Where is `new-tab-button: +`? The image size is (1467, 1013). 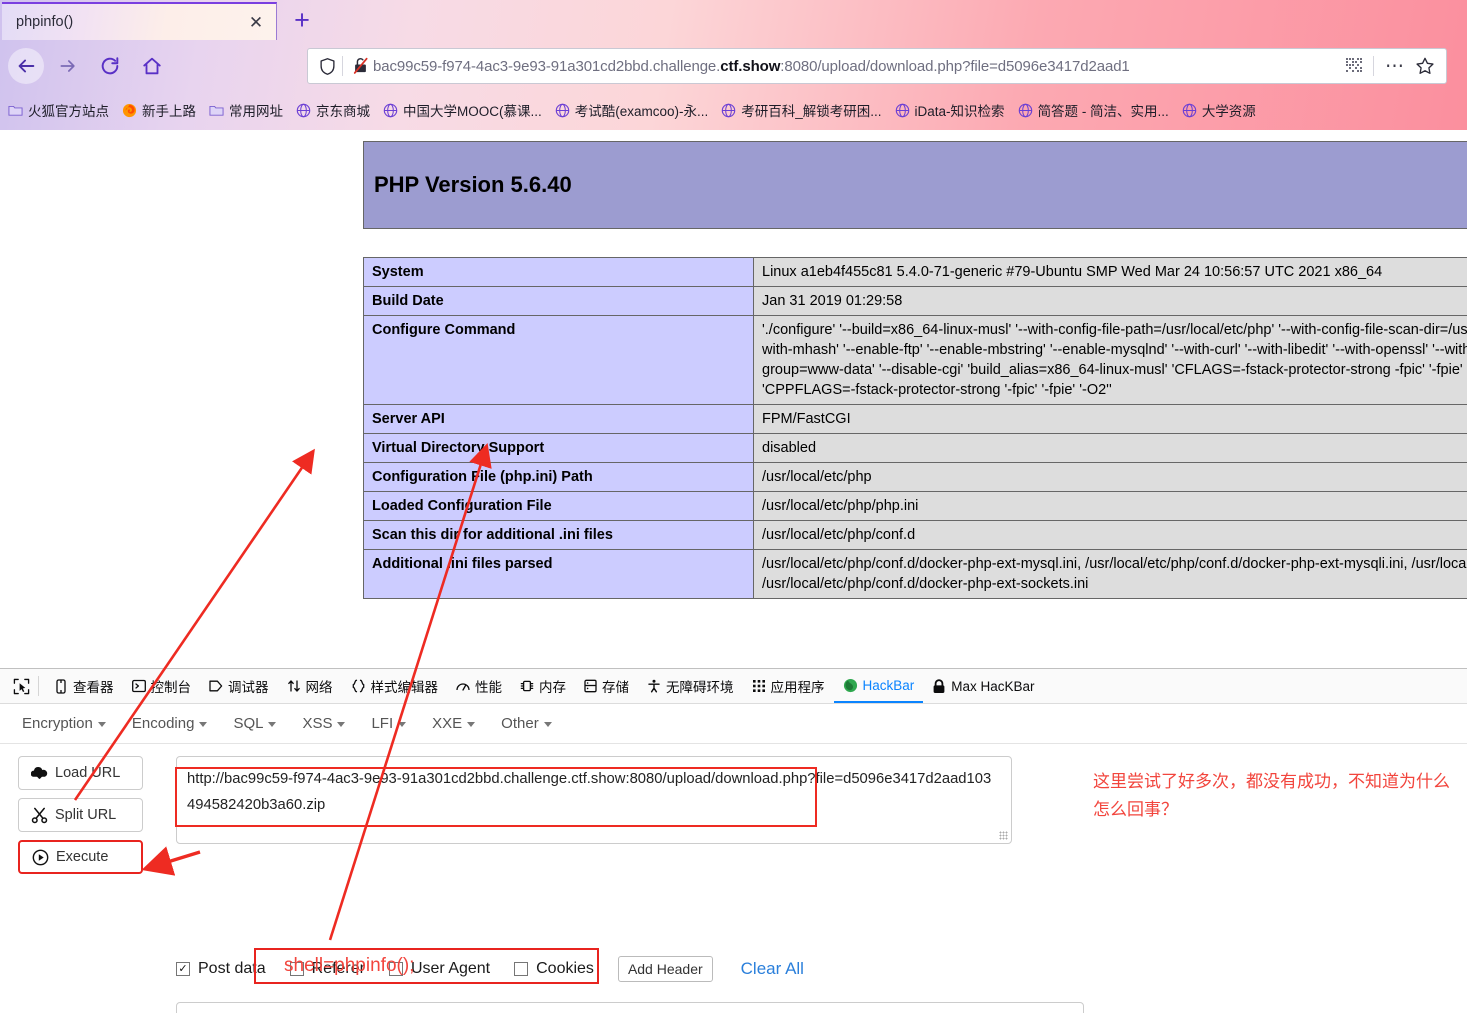 new-tab-button: + is located at coordinates (302, 20).